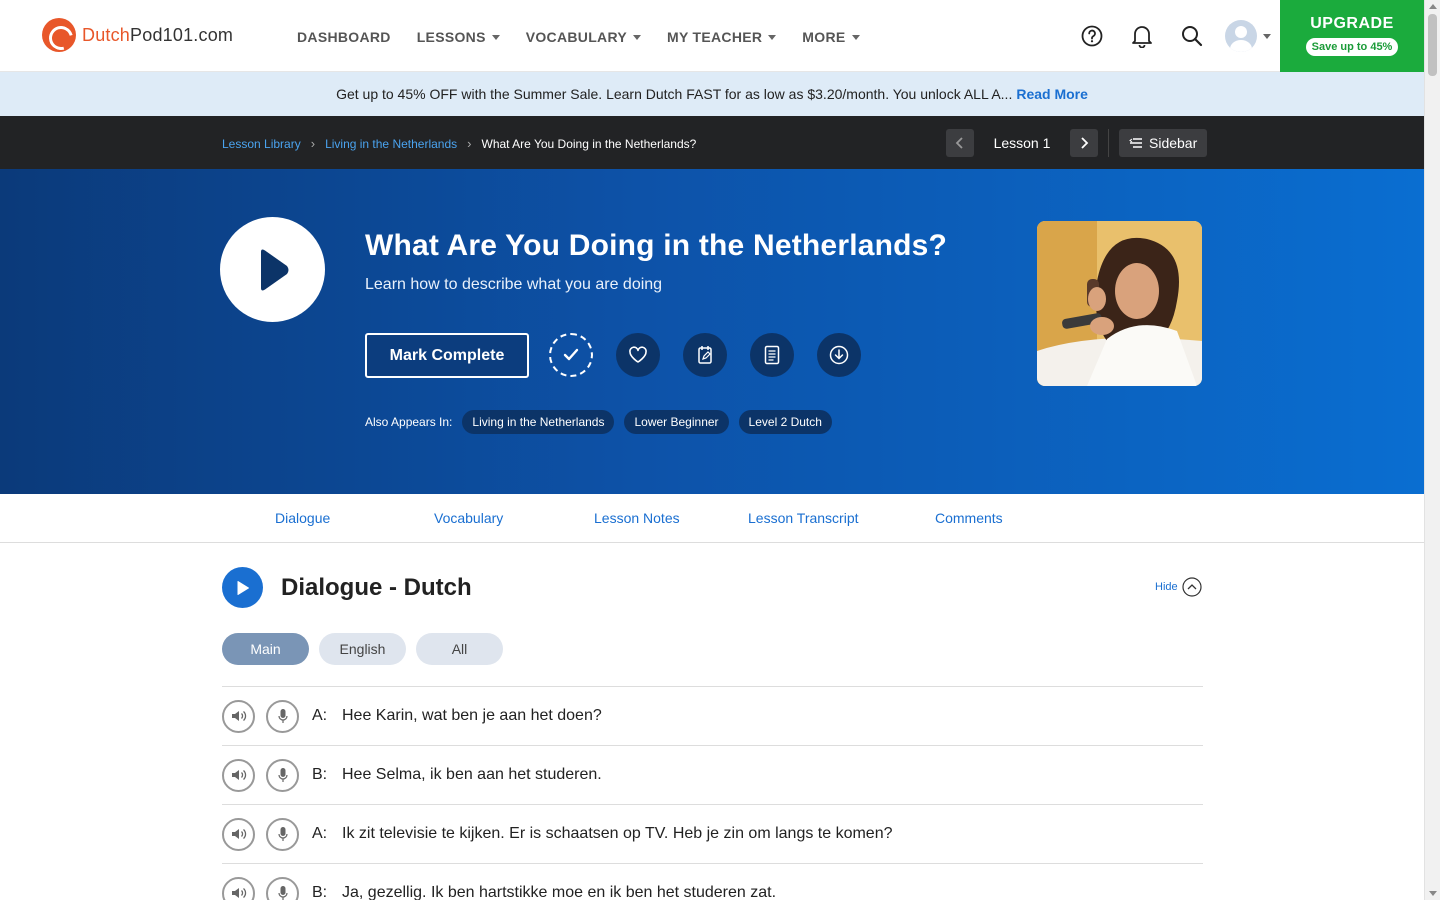 This screenshot has height=900, width=1440. I want to click on play-dialogue-button, so click(242, 587).